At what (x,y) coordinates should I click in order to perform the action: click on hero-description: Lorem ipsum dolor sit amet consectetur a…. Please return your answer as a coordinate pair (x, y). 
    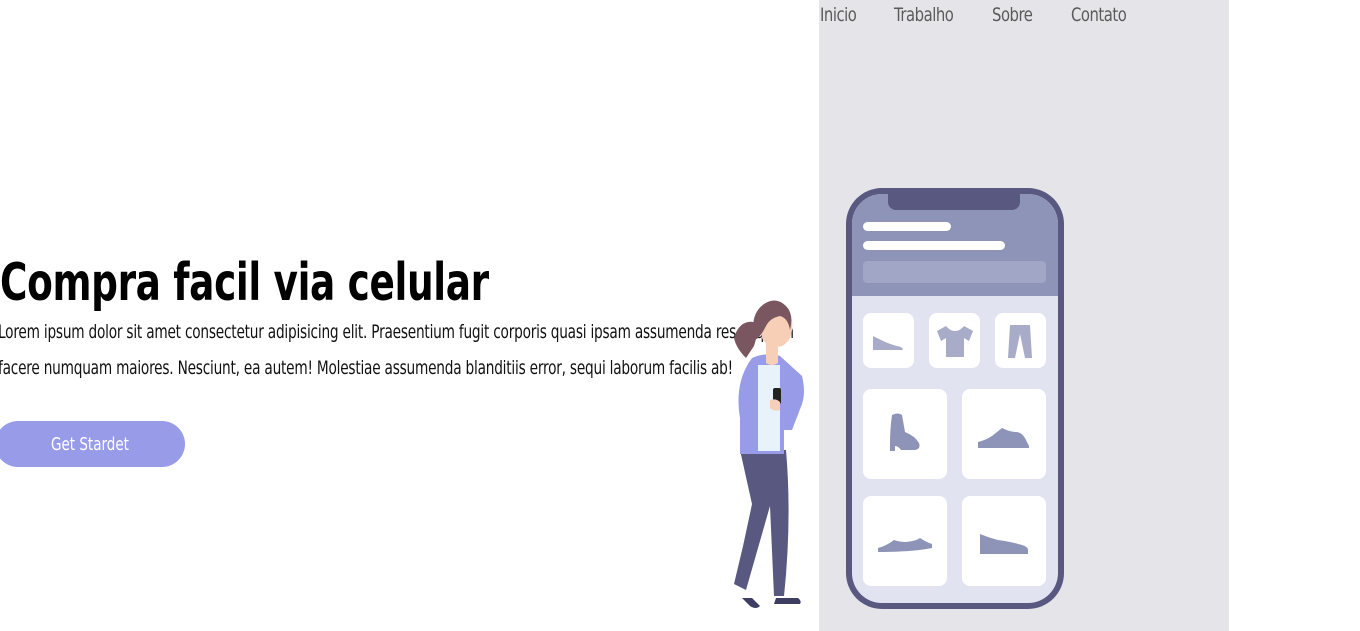
    Looking at the image, I should click on (397, 350).